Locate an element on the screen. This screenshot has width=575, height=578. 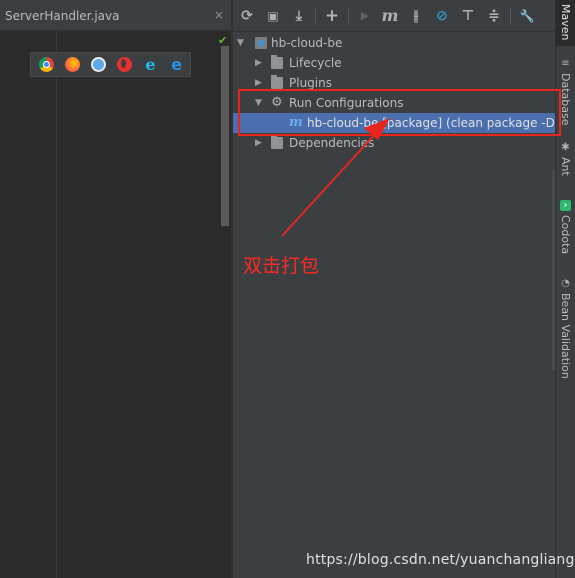
ie-icon: e is located at coordinates (150, 65).